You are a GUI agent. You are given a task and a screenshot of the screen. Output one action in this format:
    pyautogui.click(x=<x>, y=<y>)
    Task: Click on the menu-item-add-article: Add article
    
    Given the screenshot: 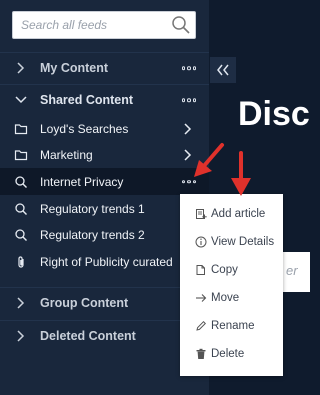 What is the action you would take?
    pyautogui.click(x=231, y=214)
    